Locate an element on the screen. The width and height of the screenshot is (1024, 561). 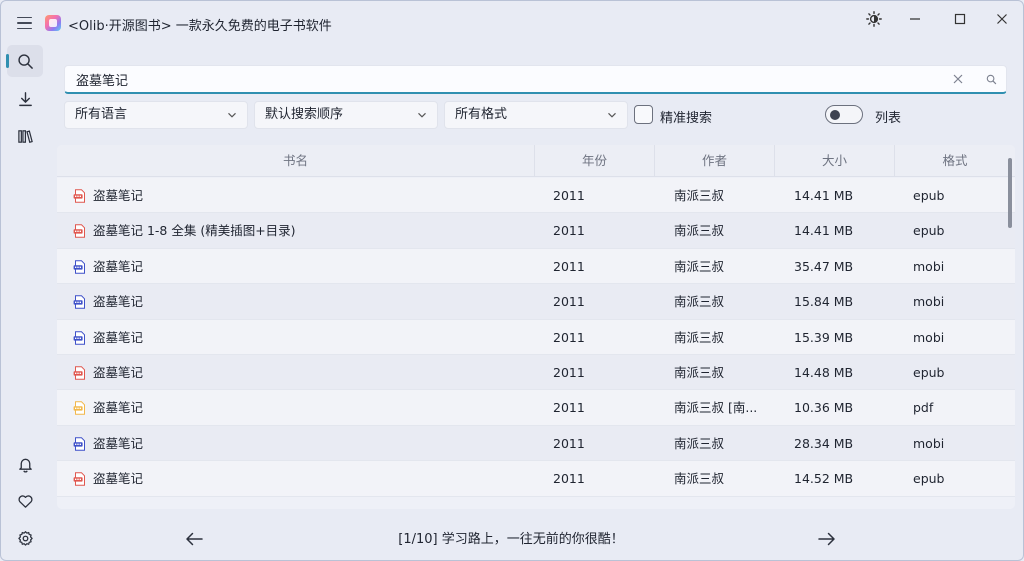
exact-search-label: 精准搜索 is located at coordinates (686, 118).